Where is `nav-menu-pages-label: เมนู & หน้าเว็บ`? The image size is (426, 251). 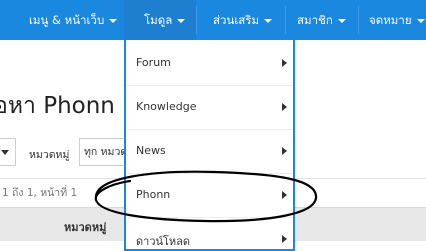 nav-menu-pages-label: เมนู & หน้าเว็บ is located at coordinates (67, 20).